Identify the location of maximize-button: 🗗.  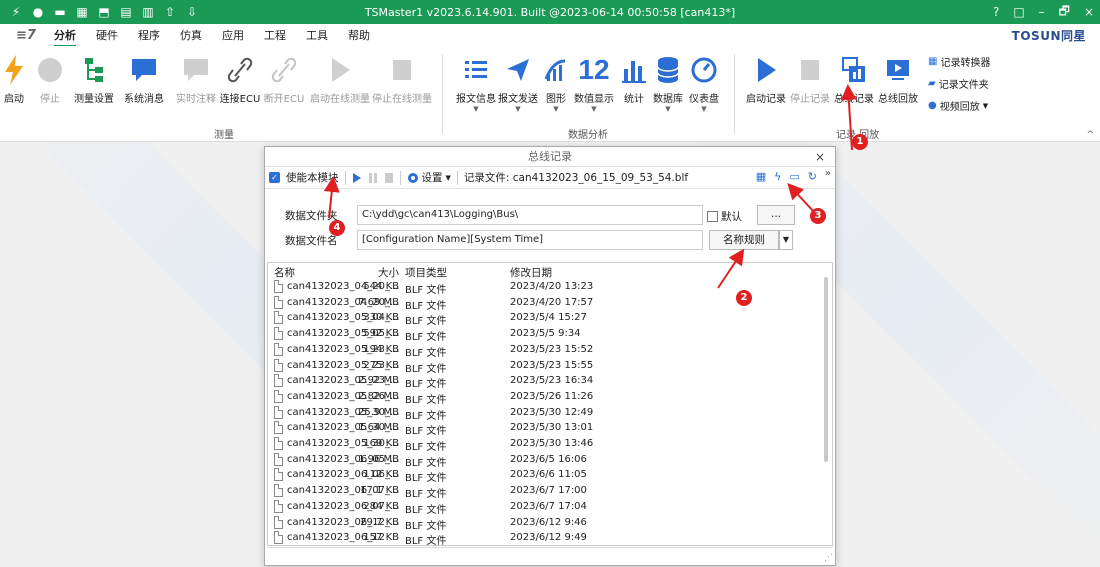
(1064, 12).